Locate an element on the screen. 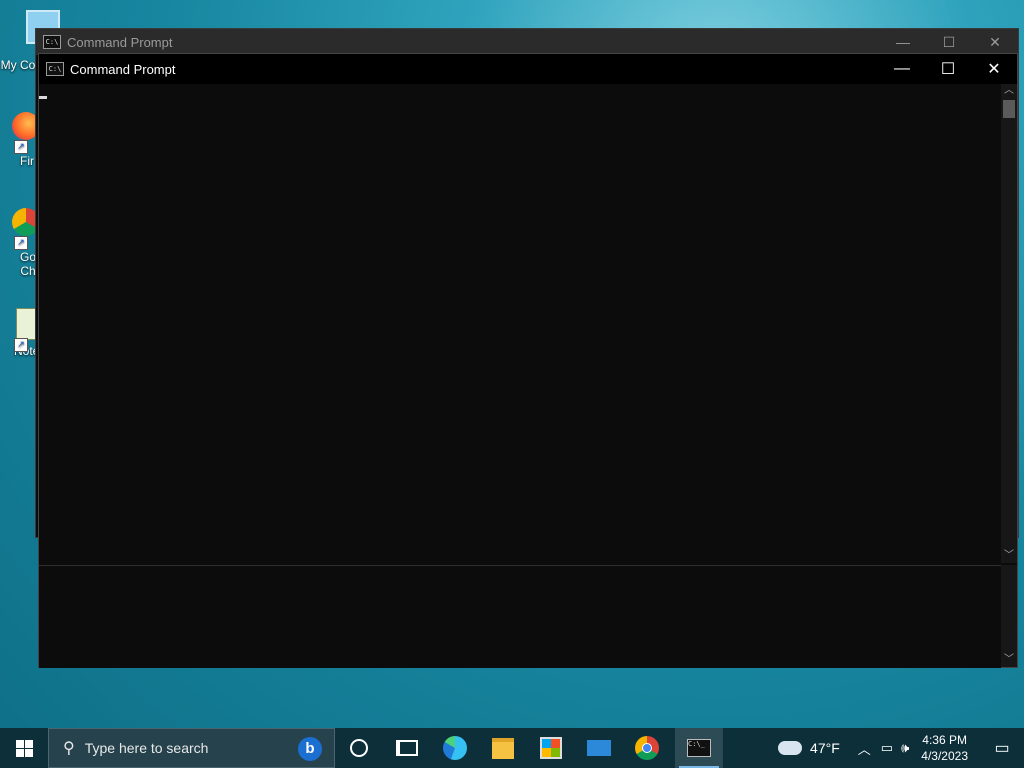 Image resolution: width=1024 pixels, height=768 pixels. mail-icon is located at coordinates (599, 748).